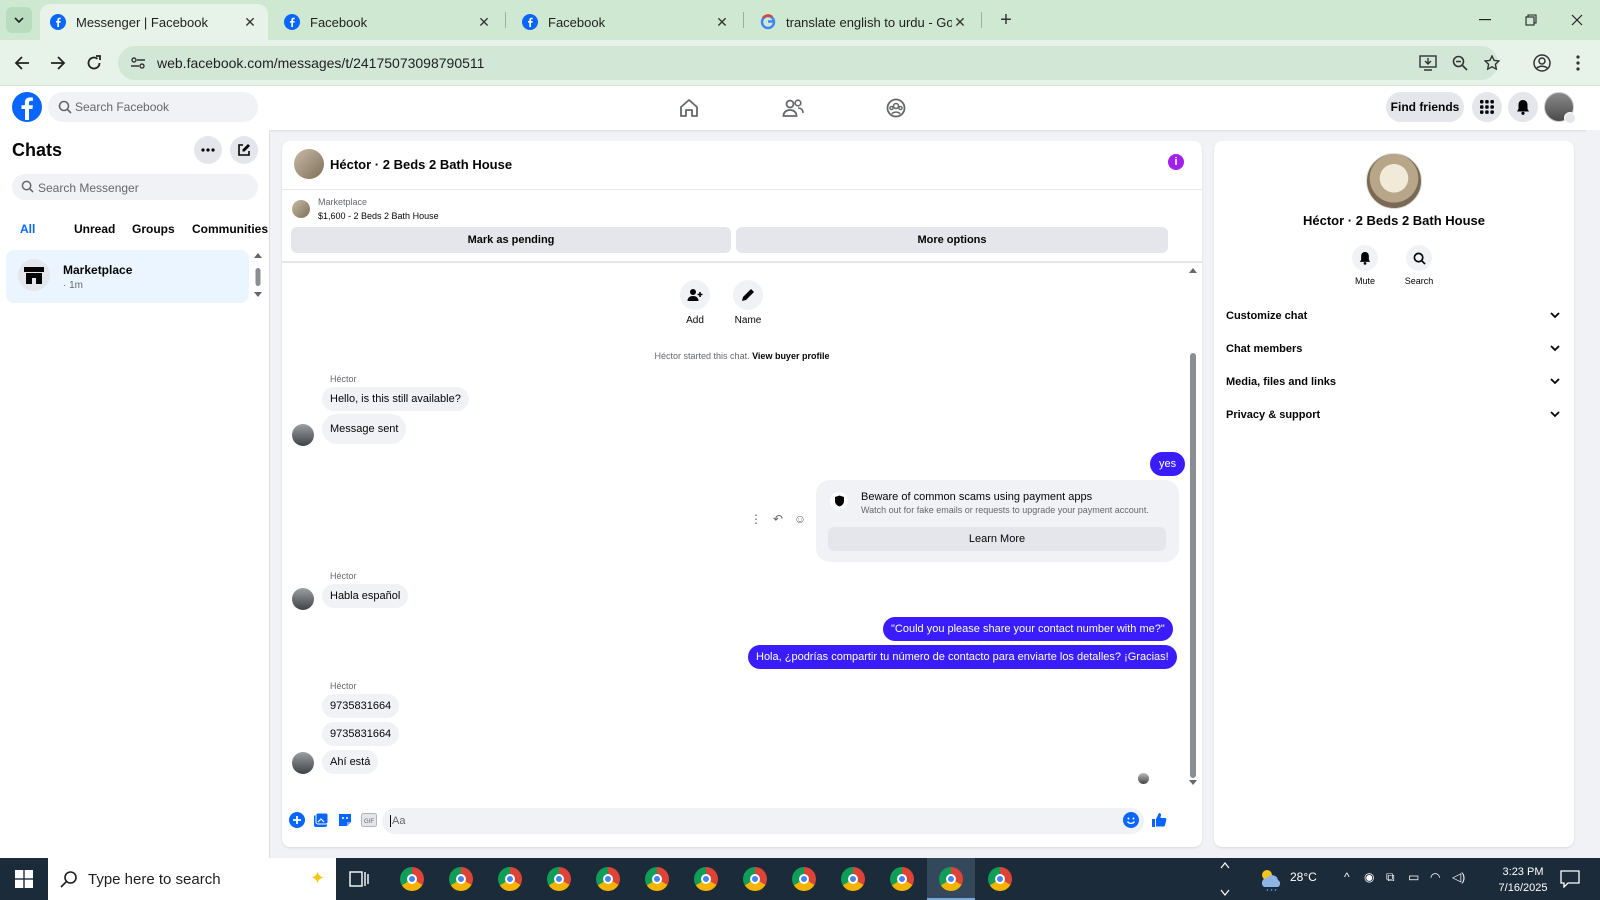 The height and width of the screenshot is (900, 1600). I want to click on back-arrow-icon, so click(22, 63).